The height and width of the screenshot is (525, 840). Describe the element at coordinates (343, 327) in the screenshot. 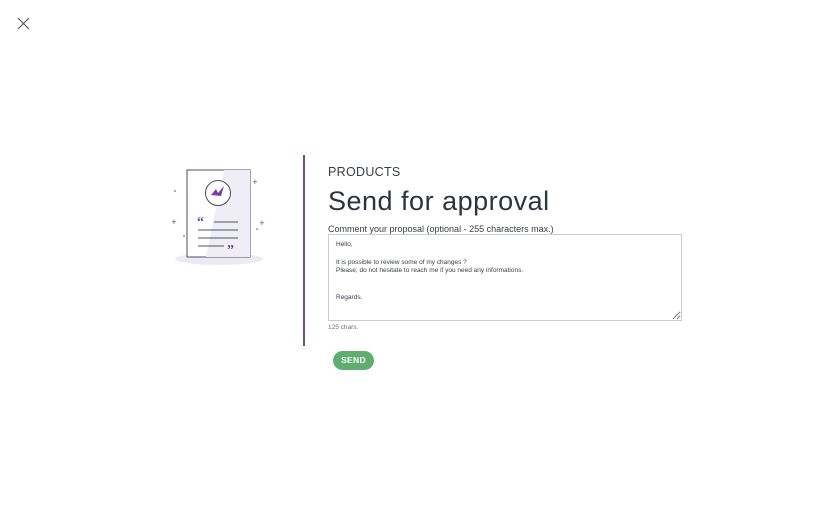

I see `char-counter: 125 chars.` at that location.